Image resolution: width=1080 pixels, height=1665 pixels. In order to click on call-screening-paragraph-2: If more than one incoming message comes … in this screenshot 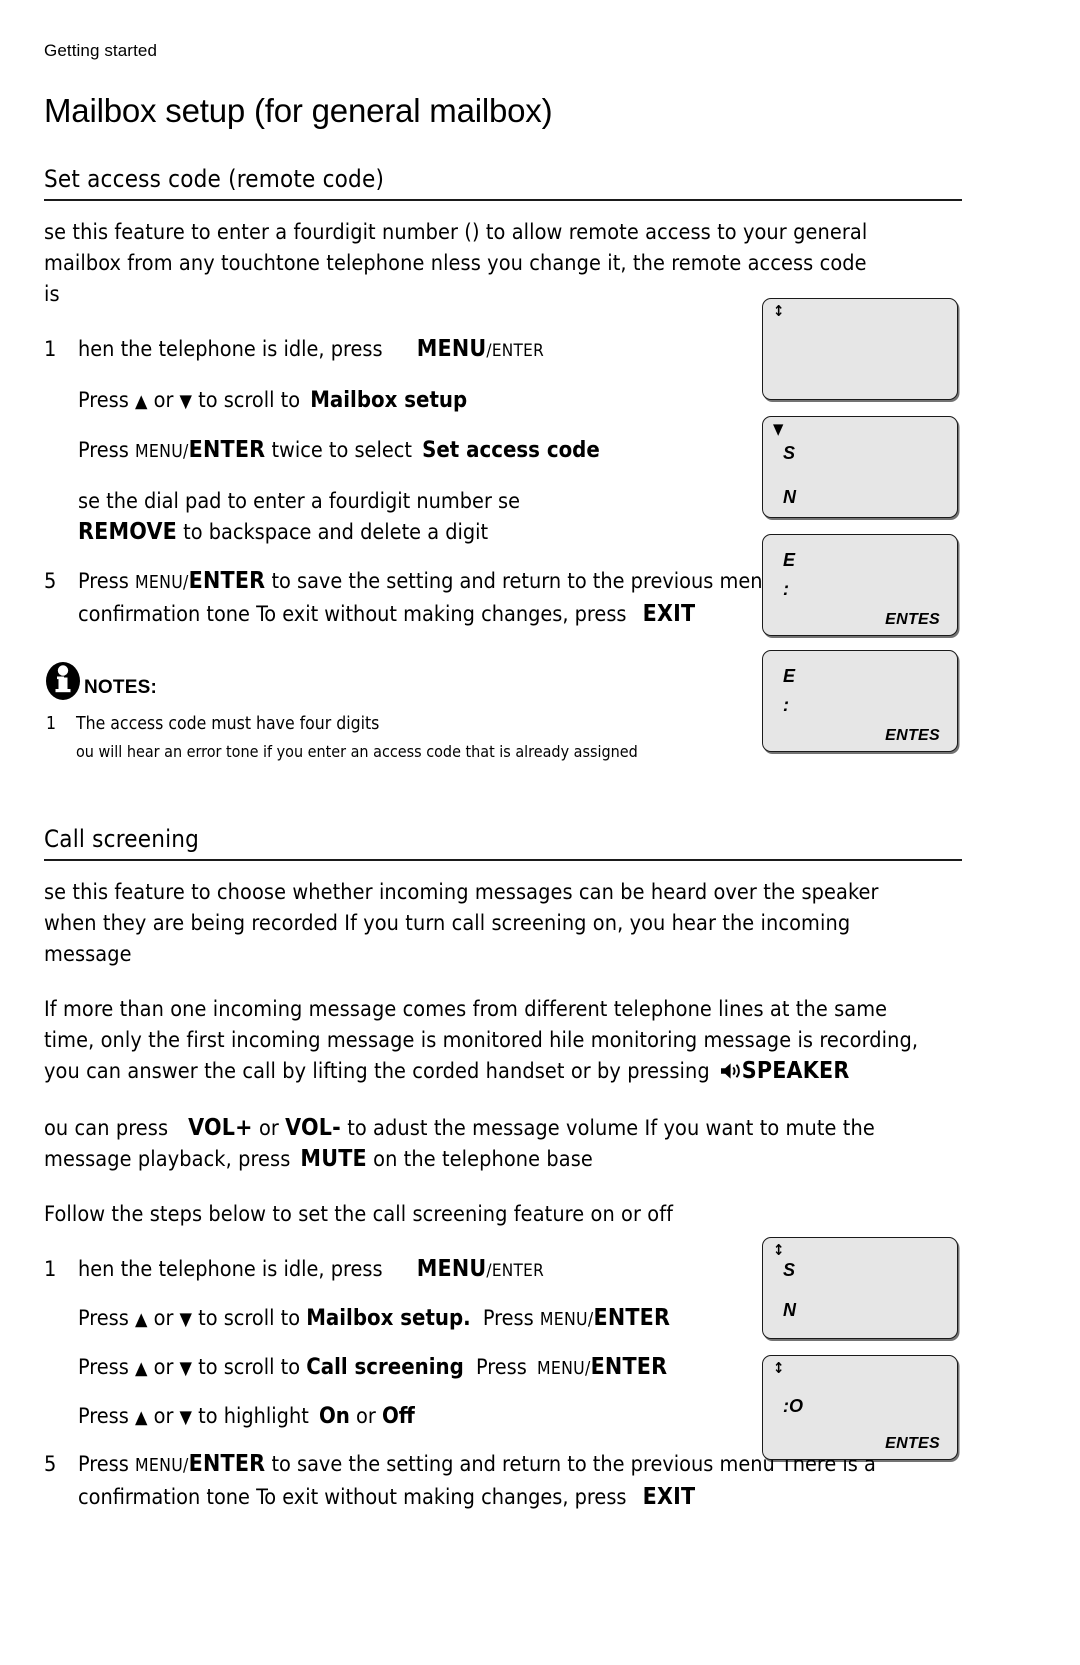, I will do `click(489, 1041)`.